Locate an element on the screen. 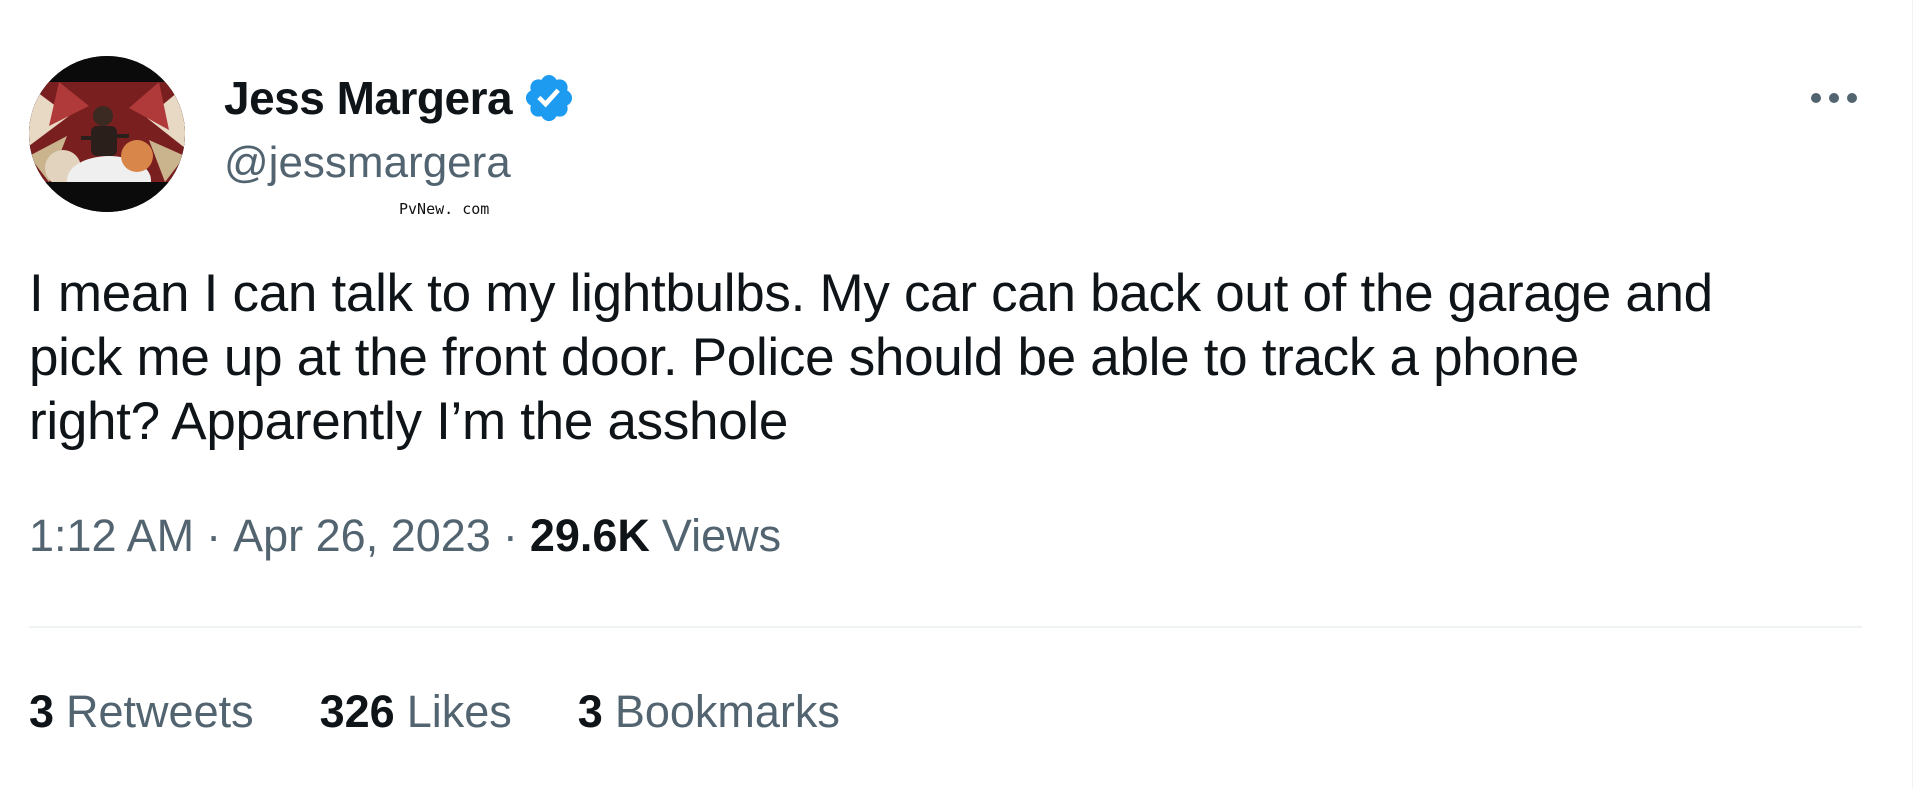 Image resolution: width=1920 pixels, height=788 pixels. bookmarks-count: 3 is located at coordinates (590, 711).